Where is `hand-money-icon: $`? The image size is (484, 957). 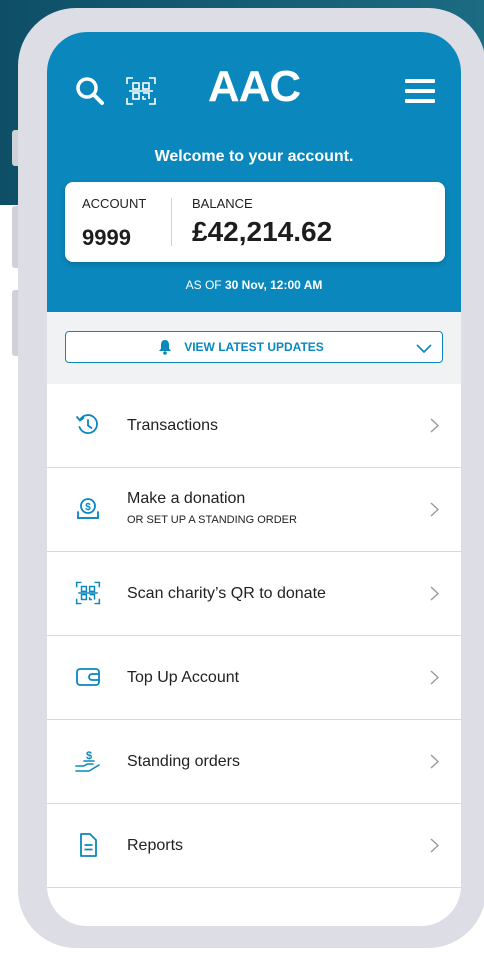 hand-money-icon: $ is located at coordinates (88, 761).